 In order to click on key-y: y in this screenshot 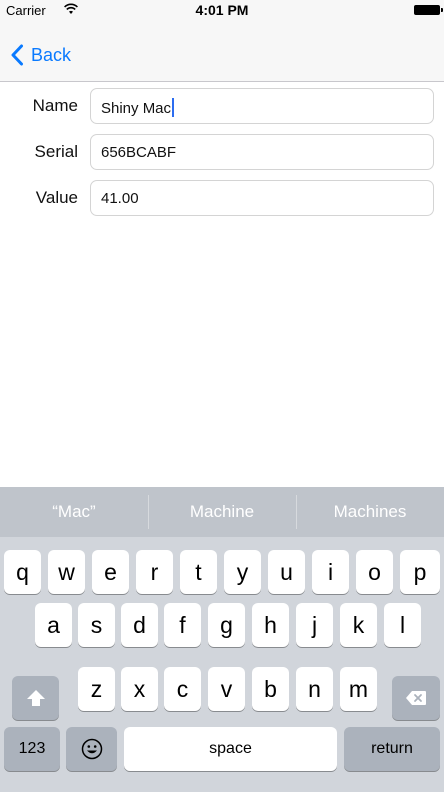, I will do `click(242, 572)`.